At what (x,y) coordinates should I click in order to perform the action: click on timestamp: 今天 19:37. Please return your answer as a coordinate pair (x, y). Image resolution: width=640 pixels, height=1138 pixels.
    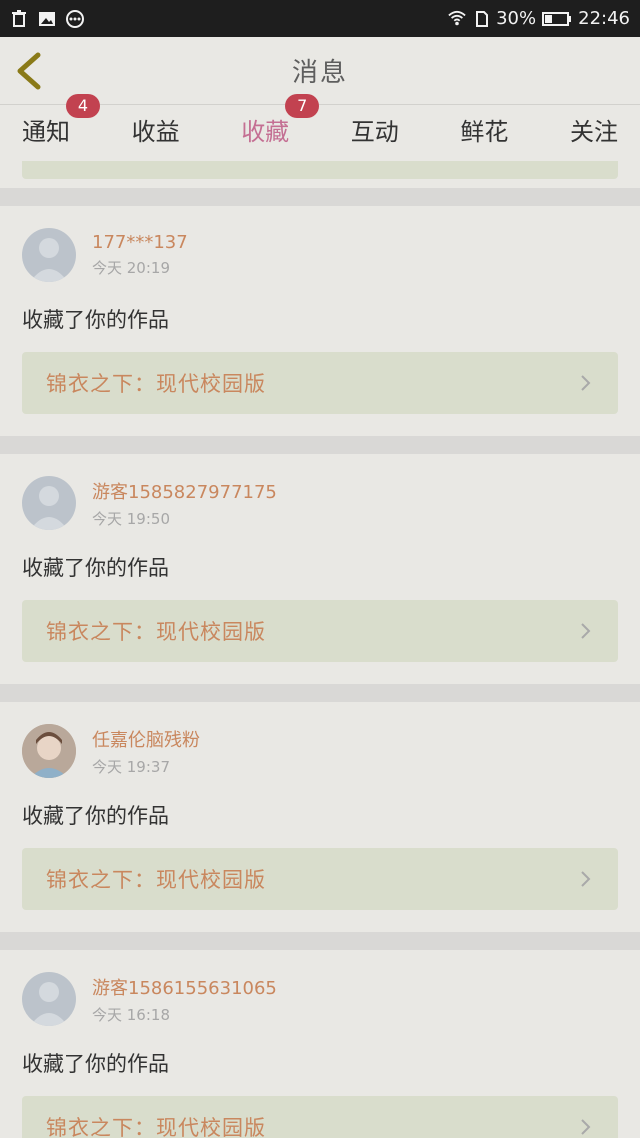
    Looking at the image, I should click on (131, 766).